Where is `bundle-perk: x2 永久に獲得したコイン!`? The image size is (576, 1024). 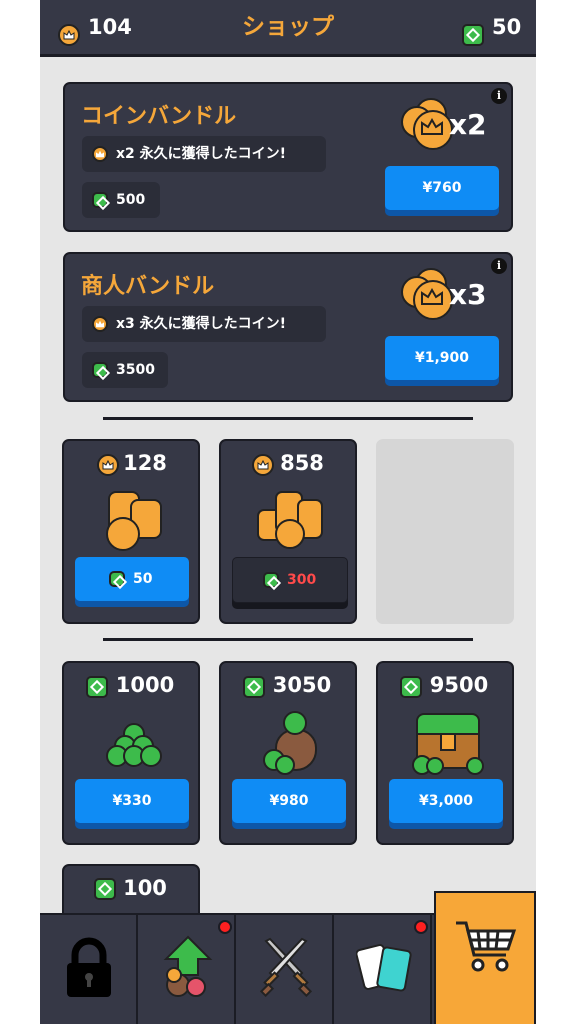 bundle-perk: x2 永久に獲得したコイン! is located at coordinates (204, 154).